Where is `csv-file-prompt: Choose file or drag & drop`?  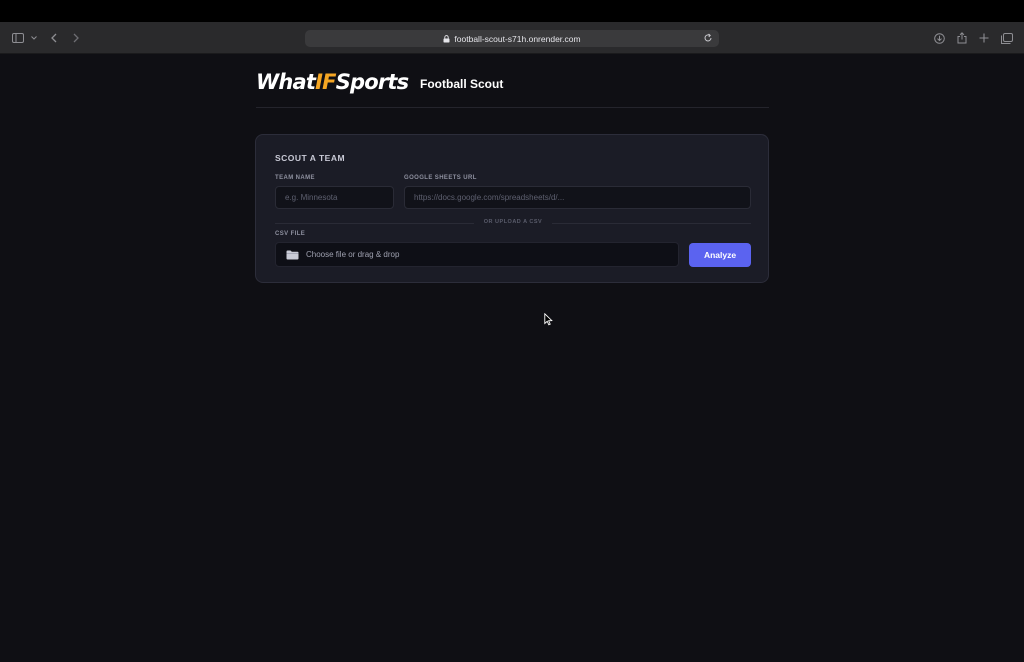
csv-file-prompt: Choose file or drag & drop is located at coordinates (353, 254).